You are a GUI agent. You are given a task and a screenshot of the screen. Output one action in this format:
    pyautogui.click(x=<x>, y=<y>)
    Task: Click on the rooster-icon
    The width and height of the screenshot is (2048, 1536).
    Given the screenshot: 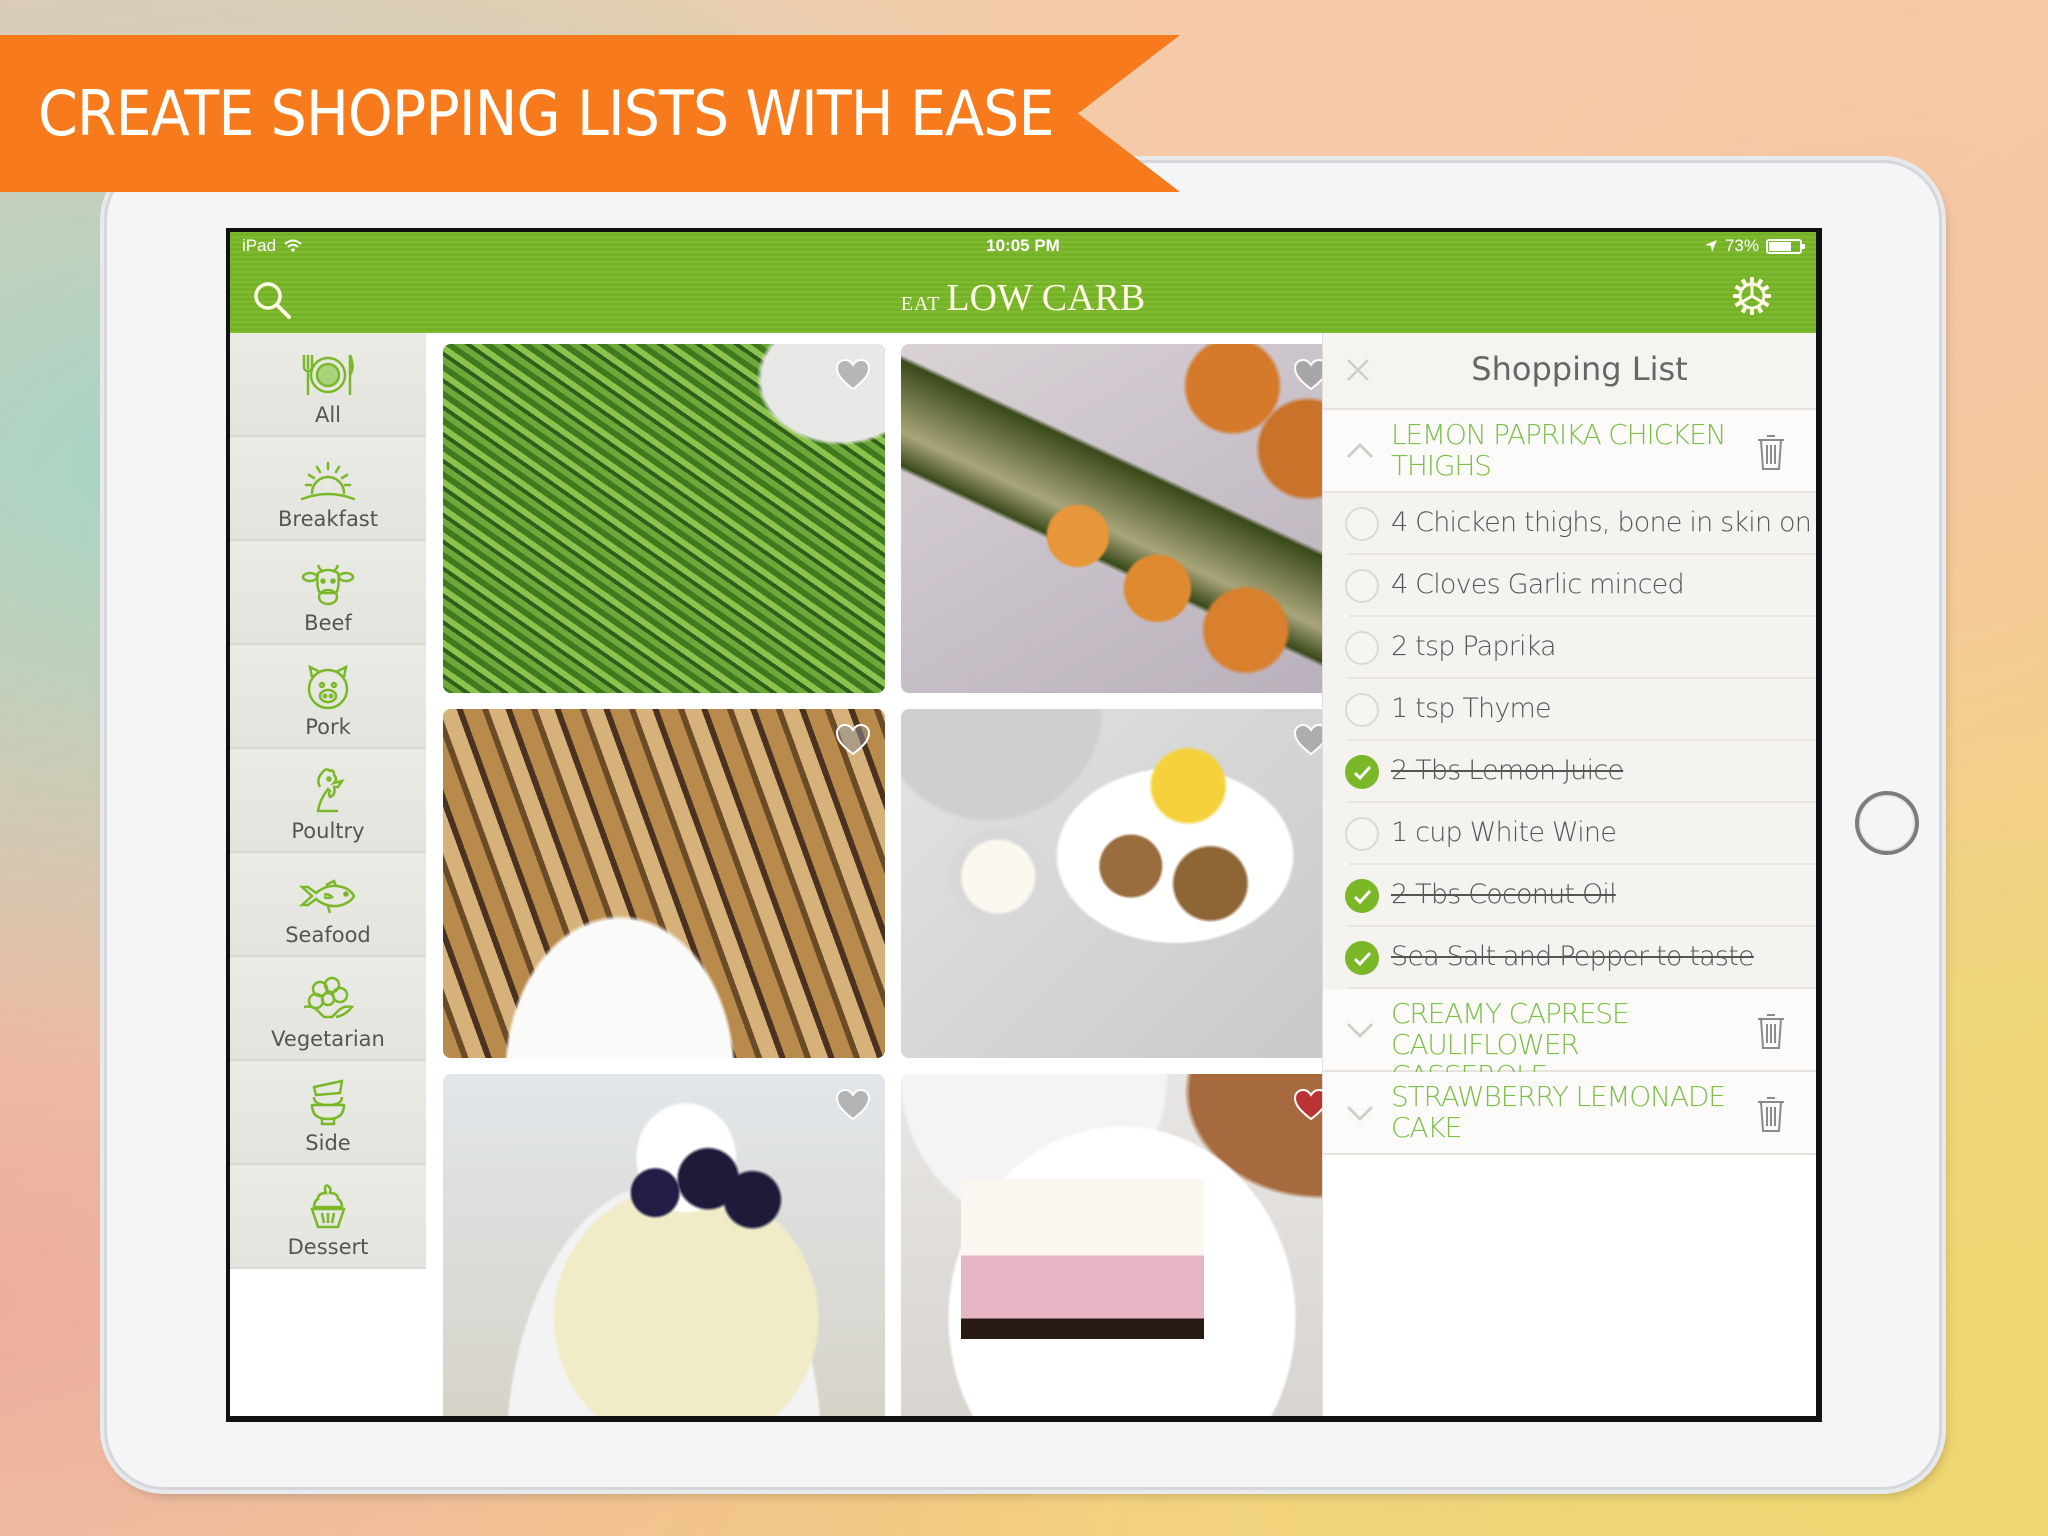 What is the action you would take?
    pyautogui.click(x=330, y=790)
    